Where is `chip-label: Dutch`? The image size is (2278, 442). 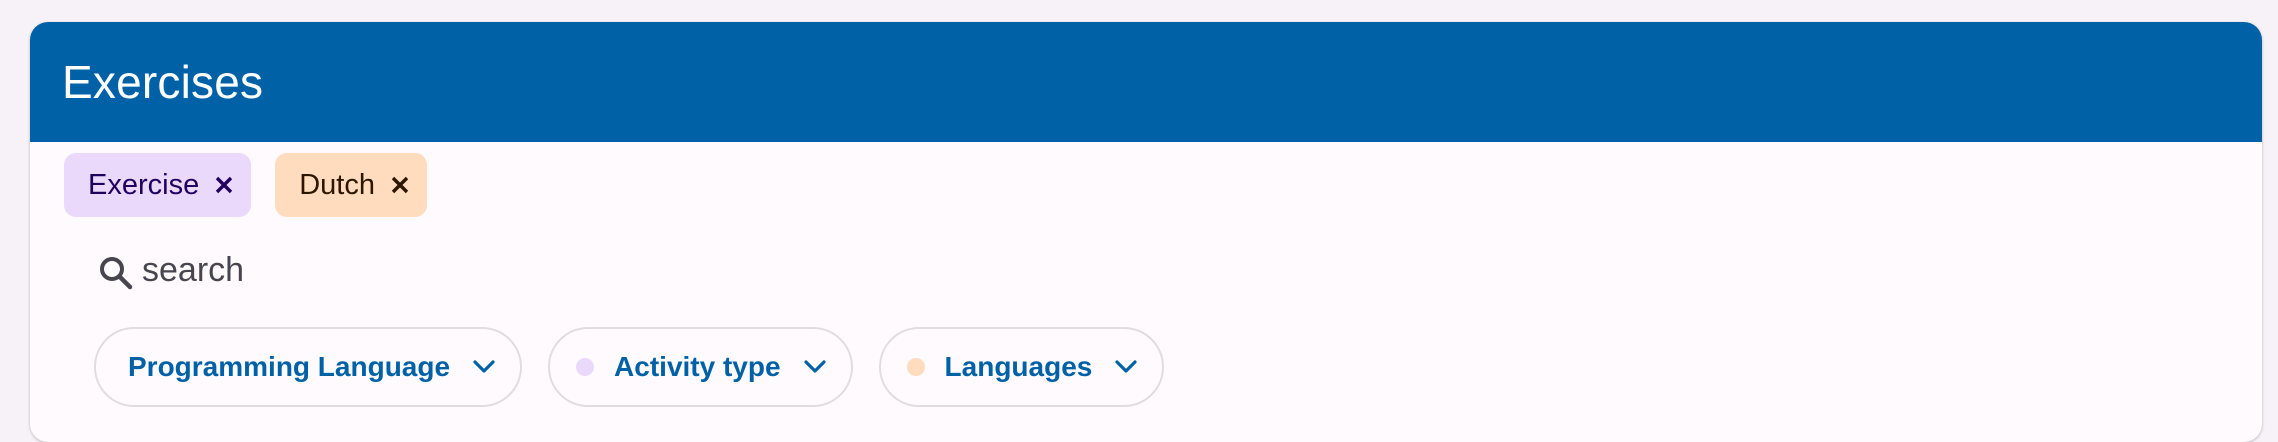 chip-label: Dutch is located at coordinates (337, 184).